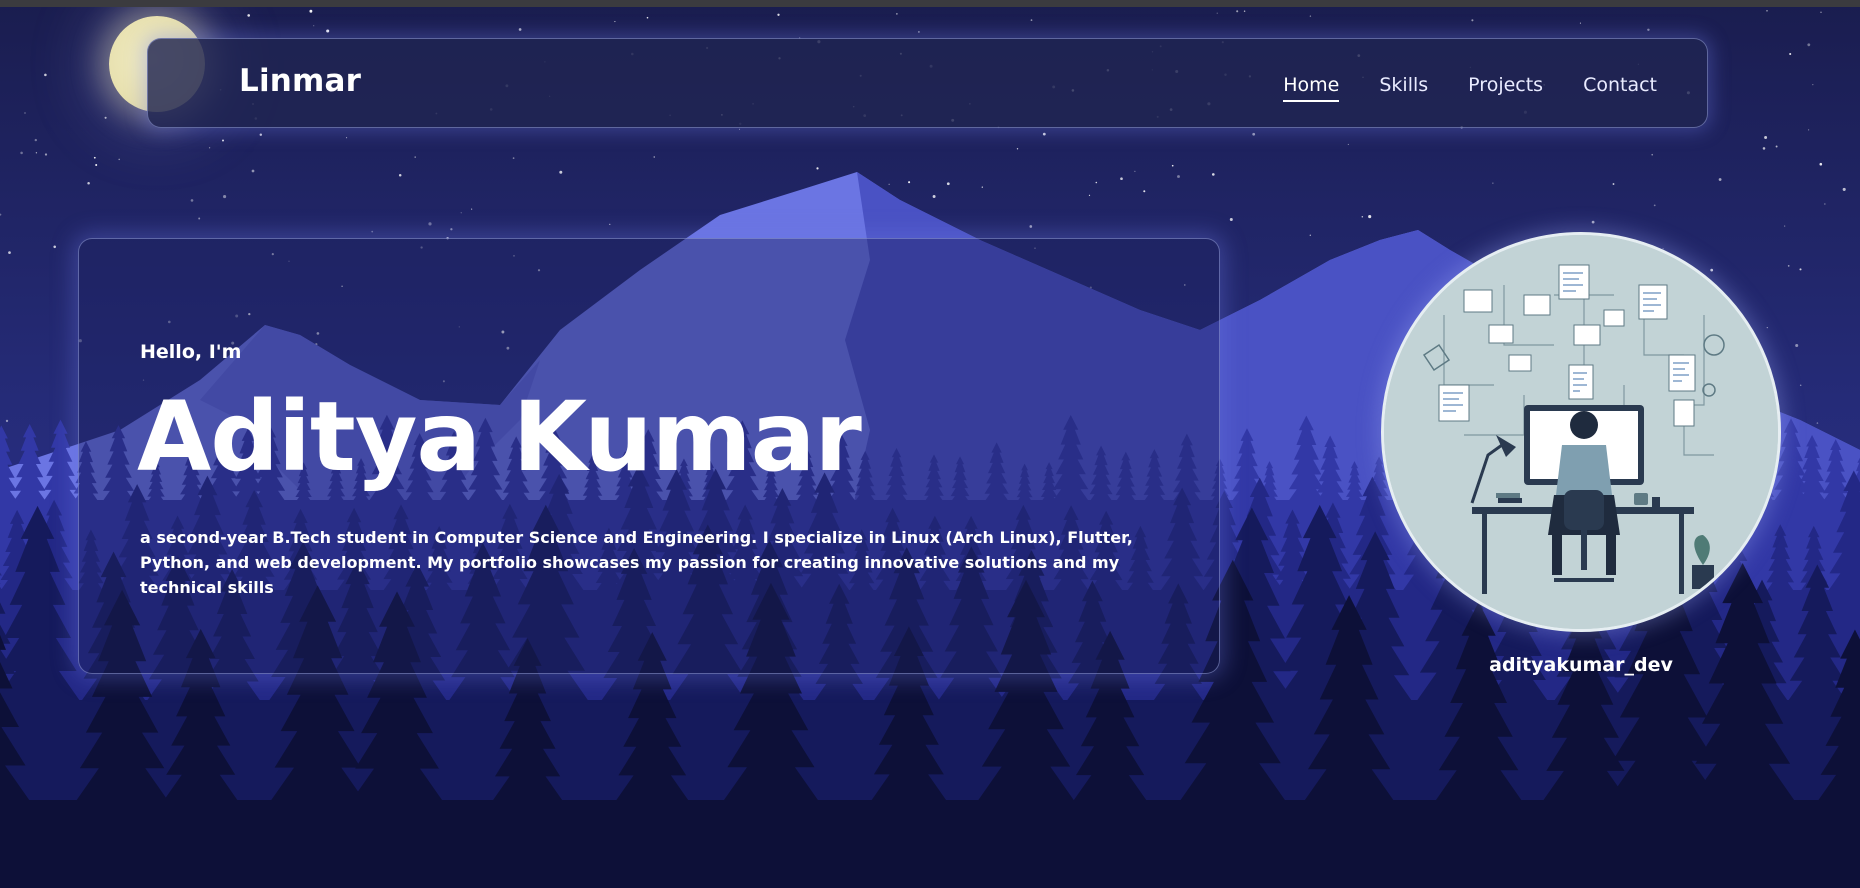 This screenshot has height=888, width=1860. Describe the element at coordinates (930, 3) in the screenshot. I see `window-top-strip` at that location.